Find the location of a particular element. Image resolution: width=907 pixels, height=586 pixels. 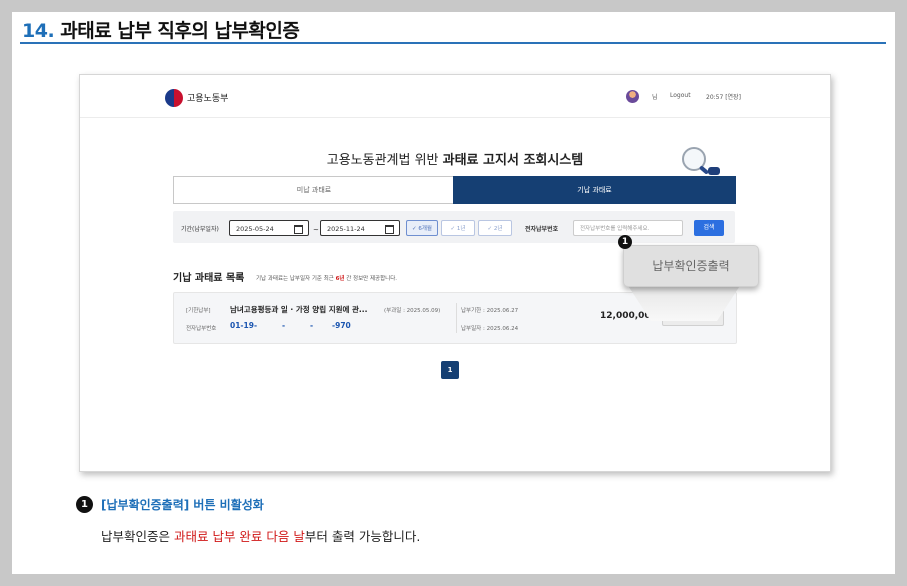

period-1-year-button: ✓ 1년 is located at coordinates (458, 228).